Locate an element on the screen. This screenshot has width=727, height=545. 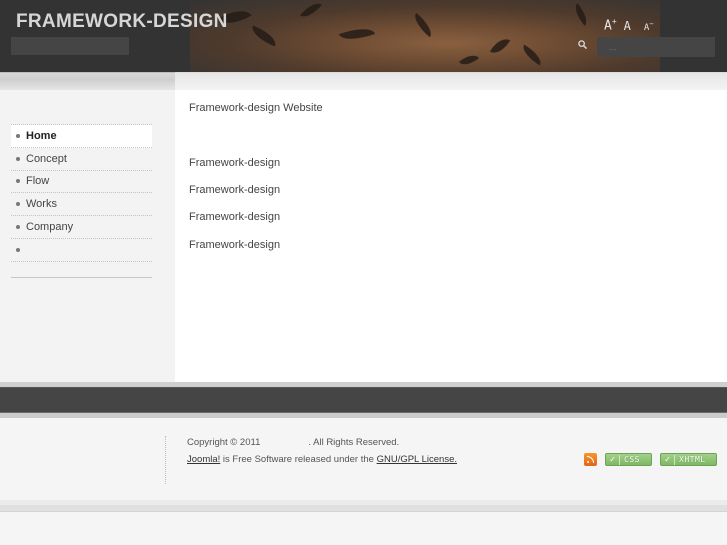
main-menu: Home Concept Flow Works Company is located at coordinates (81, 193).